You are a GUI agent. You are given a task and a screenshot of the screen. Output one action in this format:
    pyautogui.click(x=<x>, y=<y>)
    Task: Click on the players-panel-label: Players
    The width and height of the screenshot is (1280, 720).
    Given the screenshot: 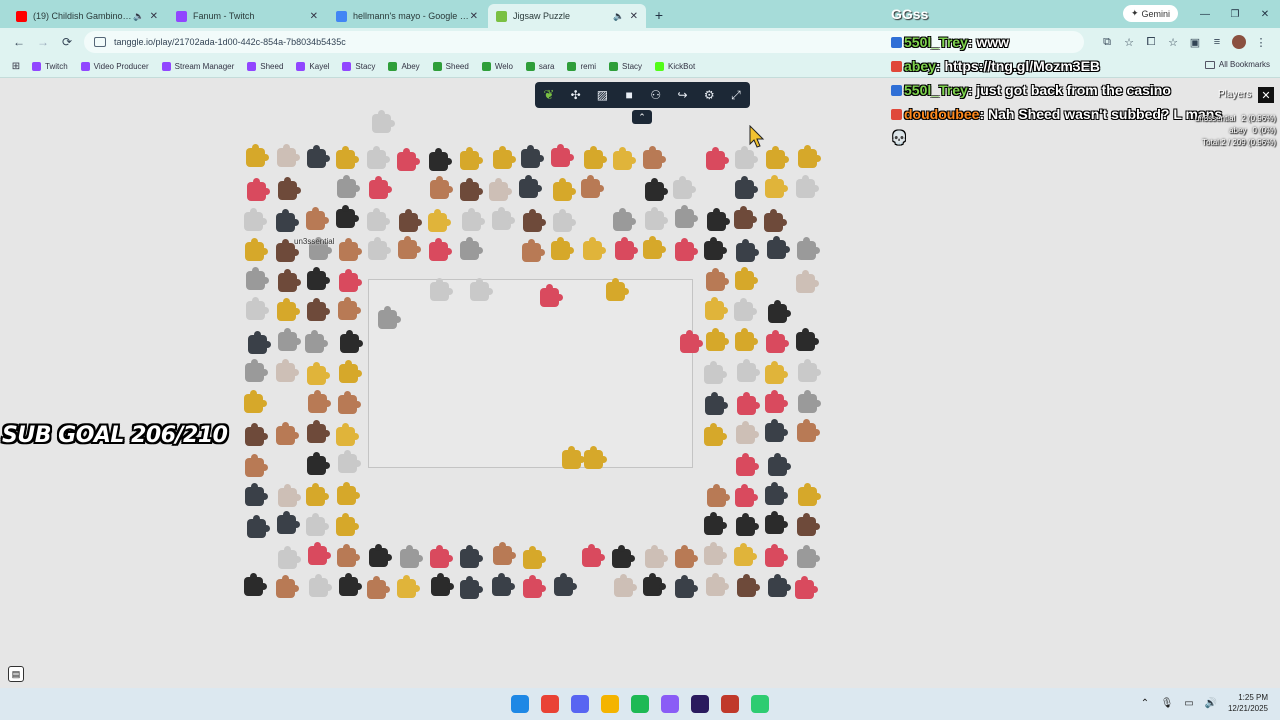 What is the action you would take?
    pyautogui.click(x=1234, y=94)
    